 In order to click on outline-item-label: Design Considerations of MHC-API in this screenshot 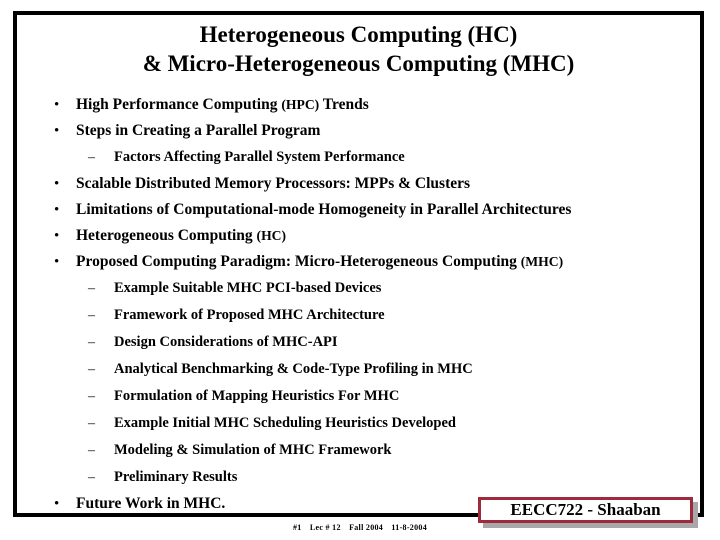, I will do `click(226, 342)`.